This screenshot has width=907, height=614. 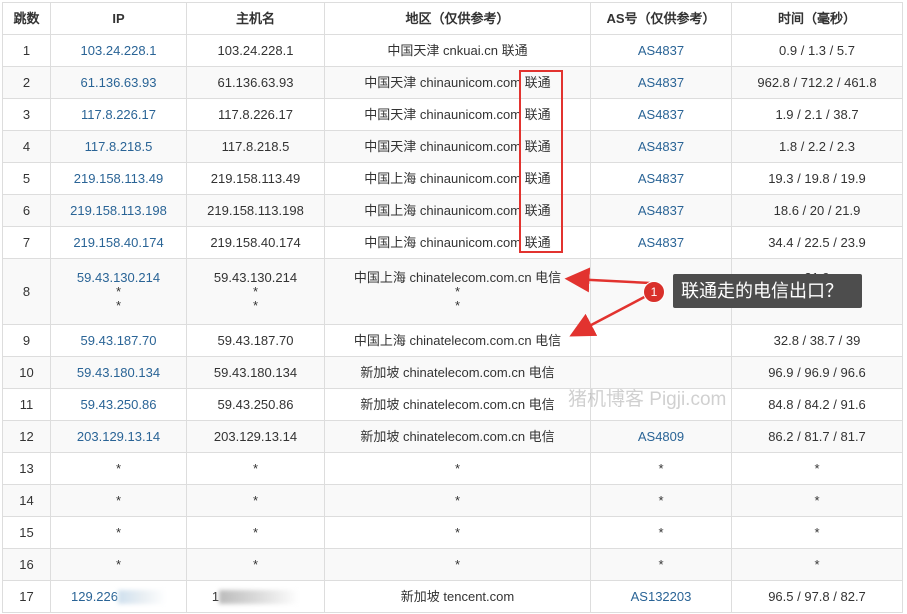 I want to click on time-cell: 0.9 / 1.3 / 5.7, so click(x=817, y=50).